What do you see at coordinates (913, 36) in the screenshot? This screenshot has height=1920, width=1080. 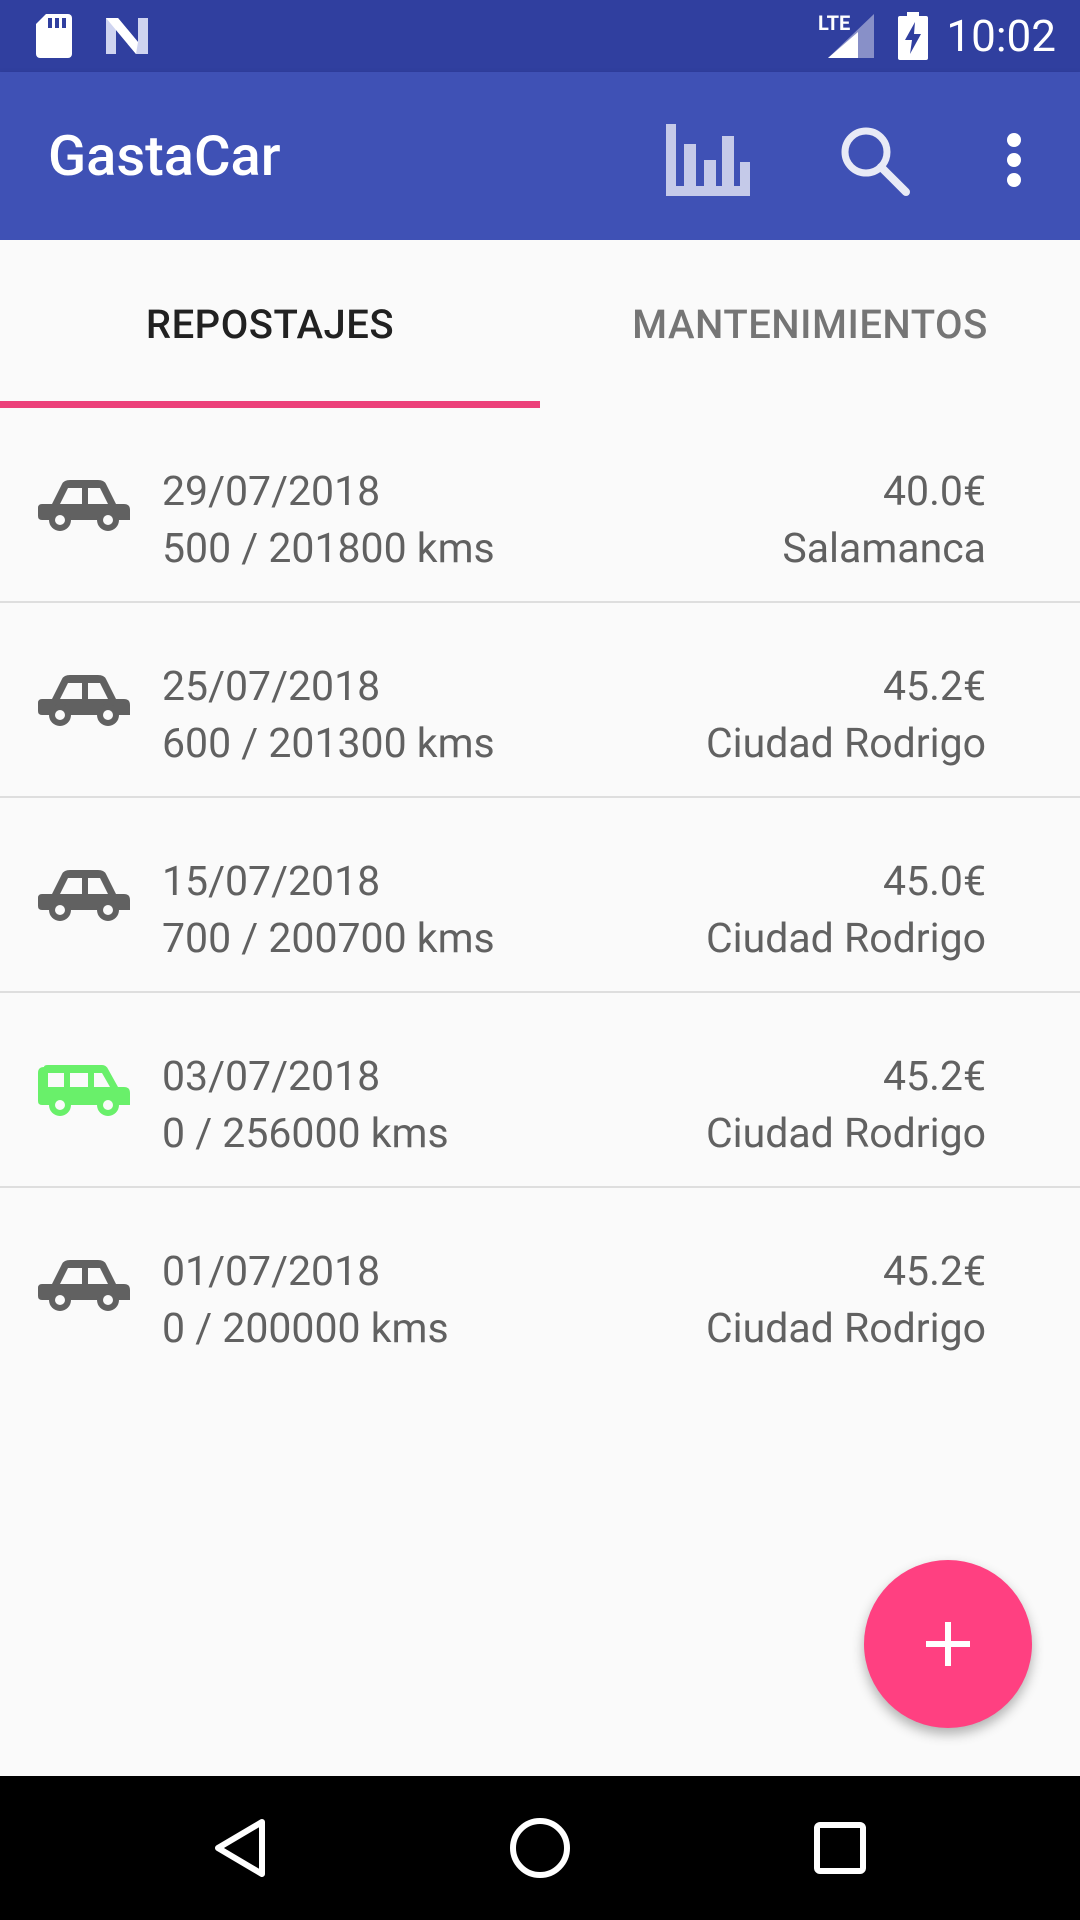 I see `battery-charging-icon` at bounding box center [913, 36].